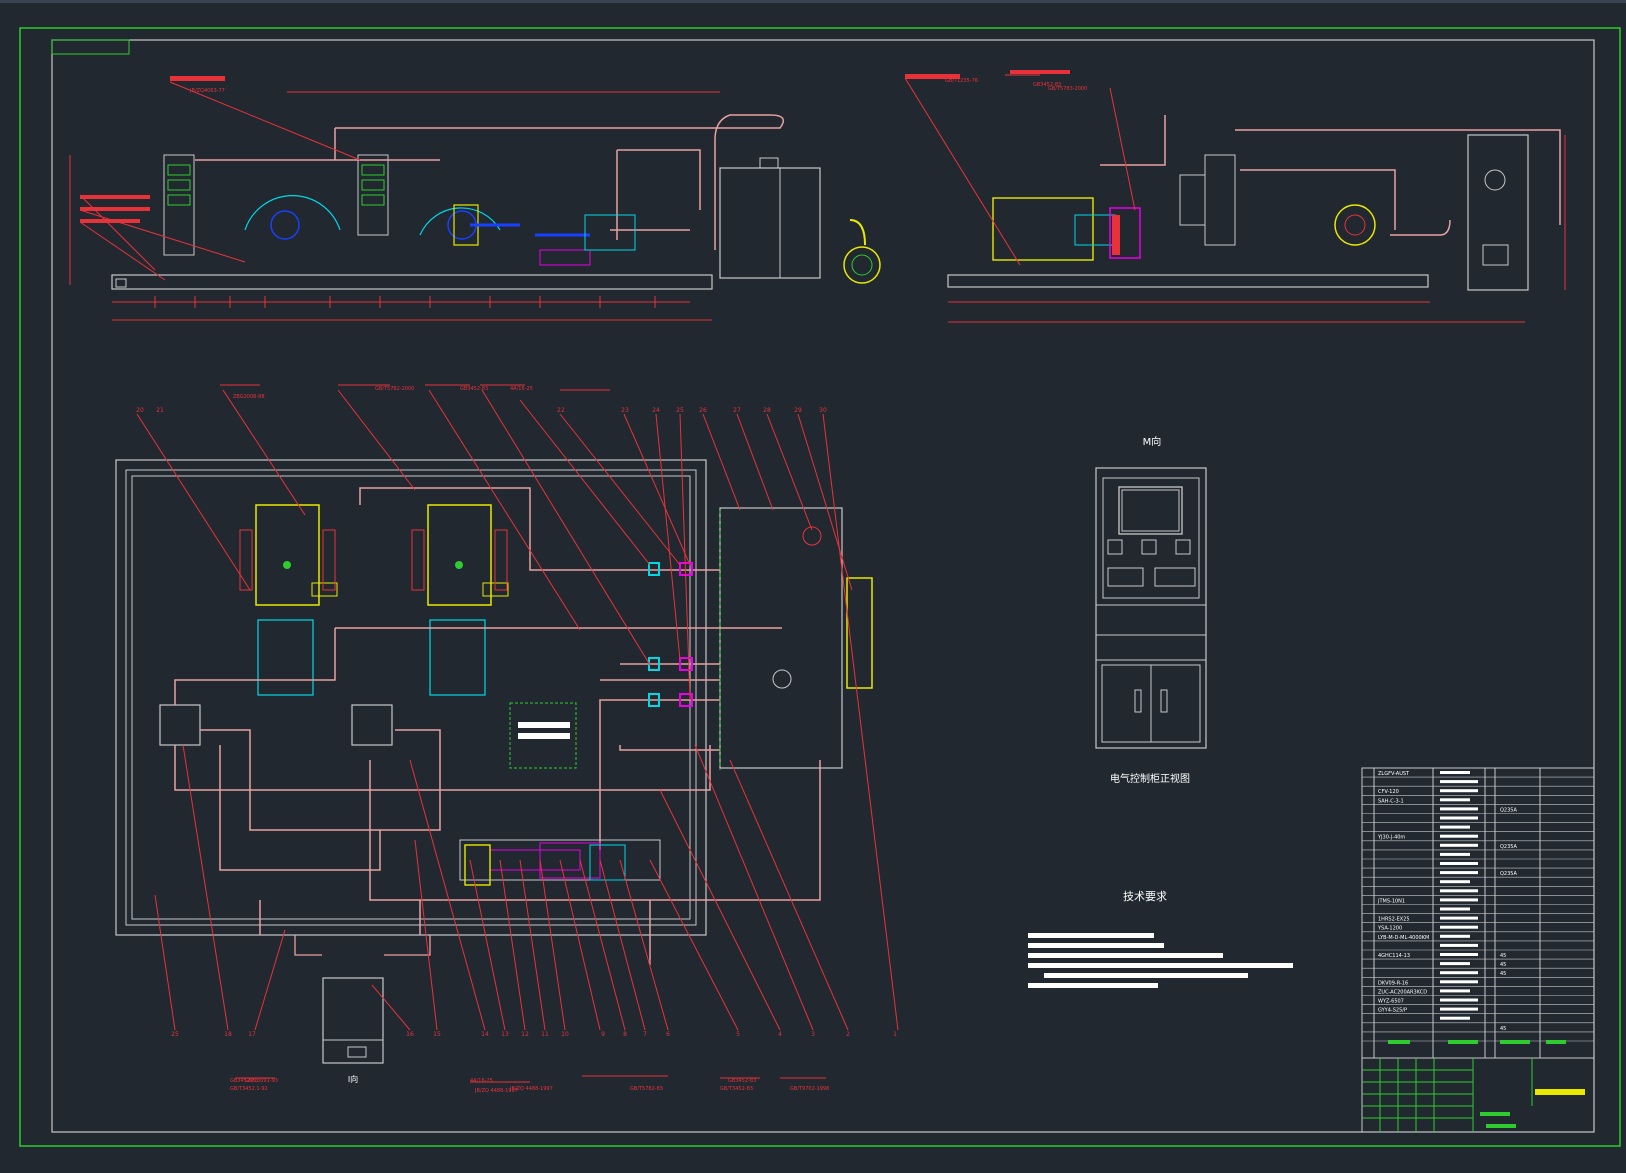 The width and height of the screenshot is (1626, 1173). Describe the element at coordinates (505, 1034) in the screenshot. I see `svg-text: 13` at that location.